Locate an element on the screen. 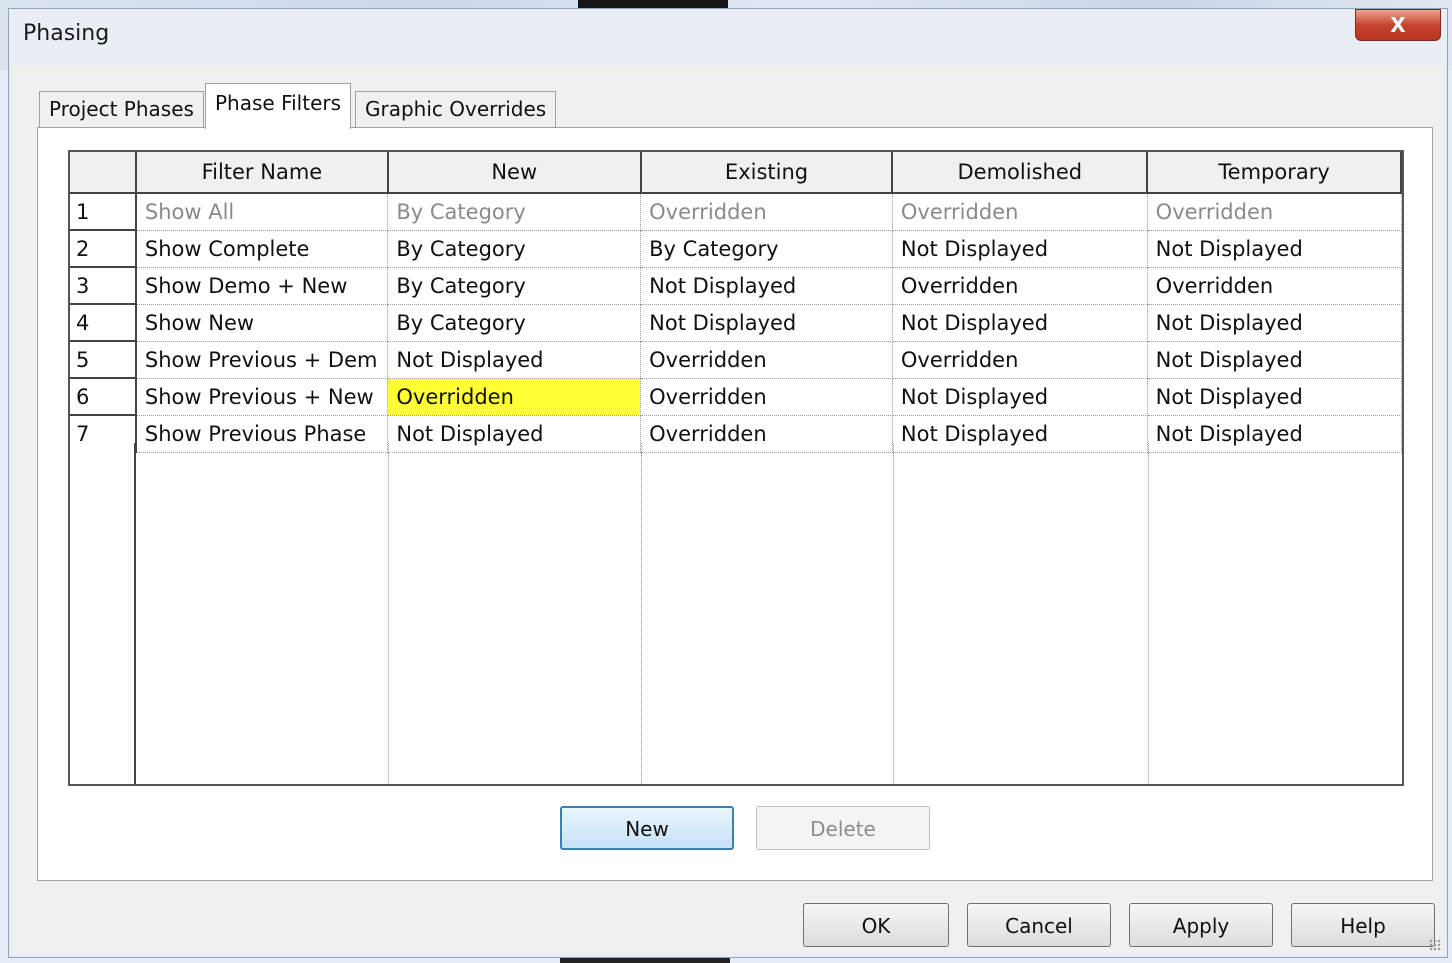  column-header-existing: Existing is located at coordinates (767, 173).